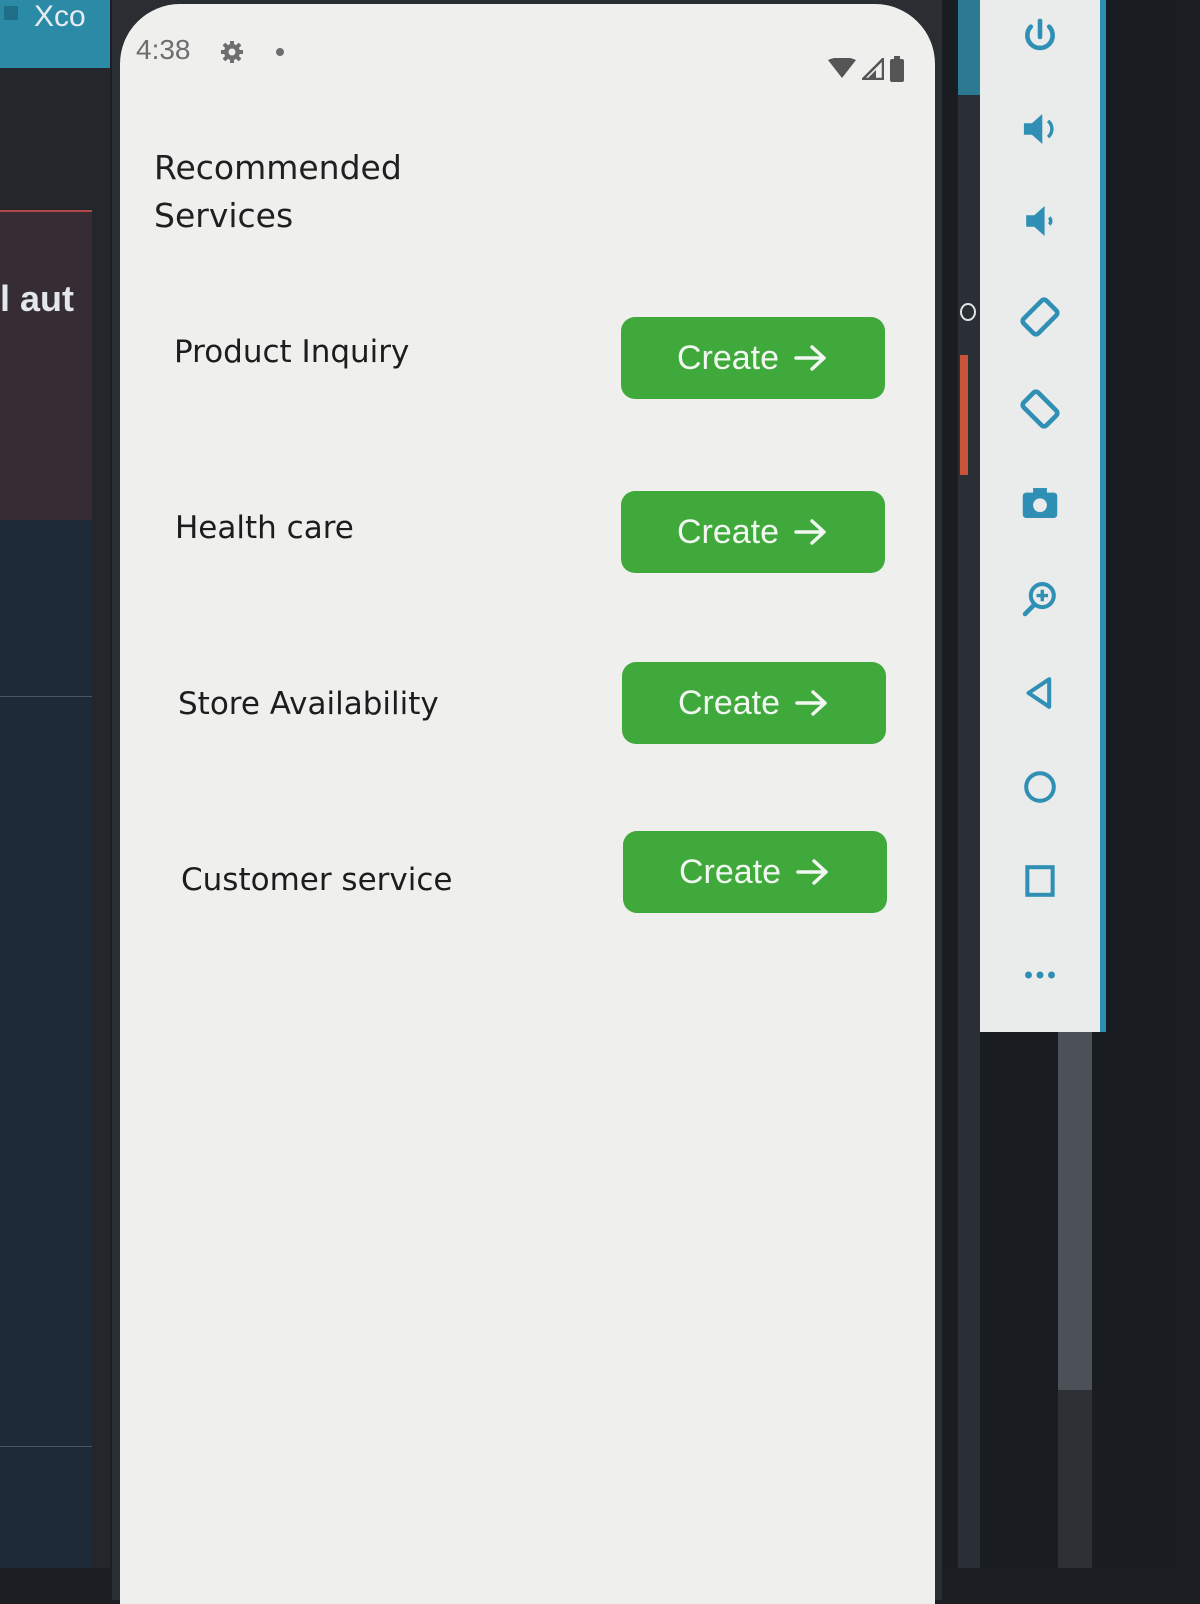 The image size is (1200, 1604). Describe the element at coordinates (232, 52) in the screenshot. I see `settings-gear-icon` at that location.